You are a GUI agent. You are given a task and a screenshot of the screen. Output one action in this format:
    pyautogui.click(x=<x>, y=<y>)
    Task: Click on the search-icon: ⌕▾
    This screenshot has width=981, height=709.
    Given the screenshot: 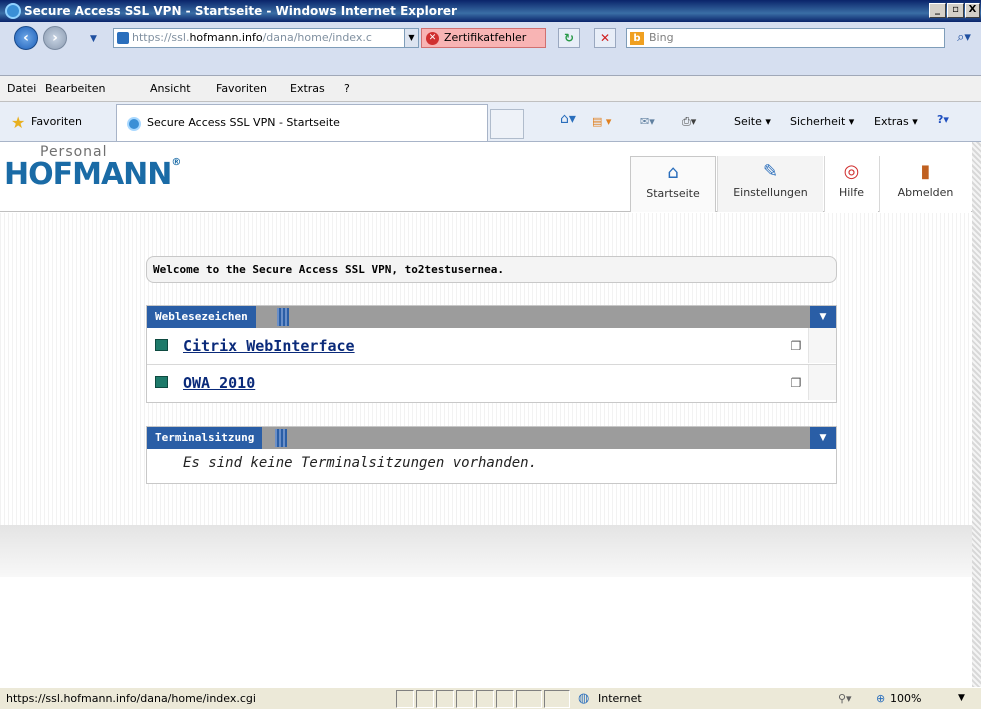 What is the action you would take?
    pyautogui.click(x=964, y=38)
    